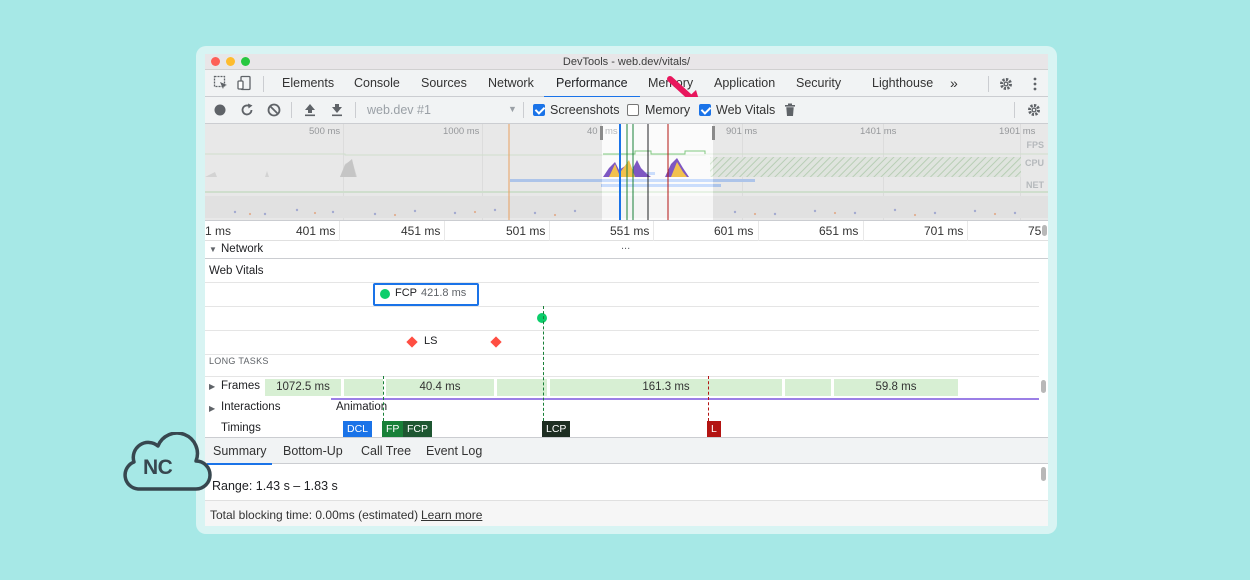 This screenshot has height=580, width=1250. Describe the element at coordinates (512, 109) in the screenshot. I see `chevron-down-icon: ▼` at that location.